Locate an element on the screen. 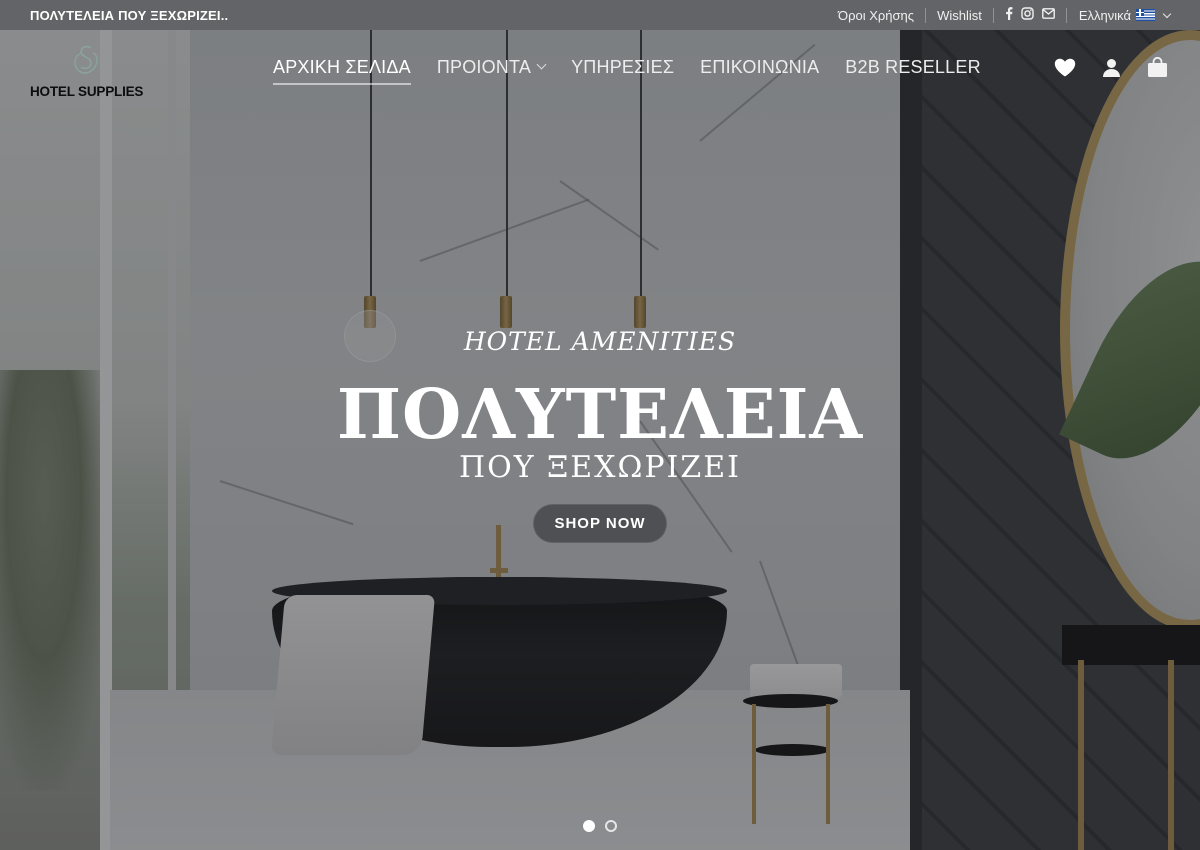  header-icons is located at coordinates (1111, 67).